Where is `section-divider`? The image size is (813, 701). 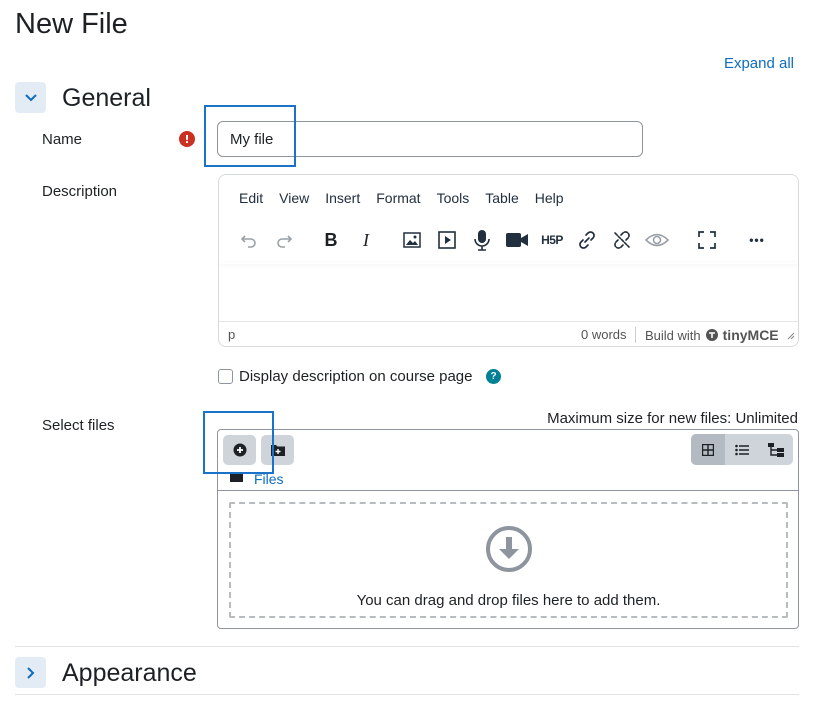
section-divider is located at coordinates (407, 646).